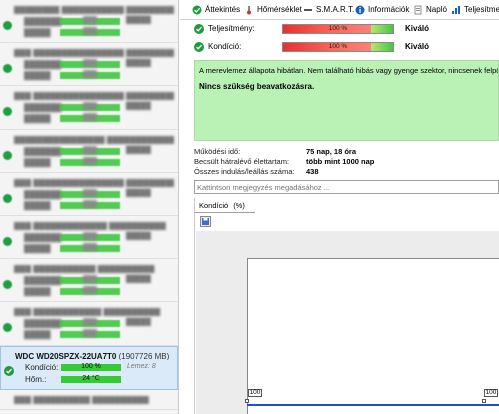 This screenshot has height=414, width=499. Describe the element at coordinates (244, 171) in the screenshot. I see `start-stop-label: Összes indulás/leállás száma:` at that location.